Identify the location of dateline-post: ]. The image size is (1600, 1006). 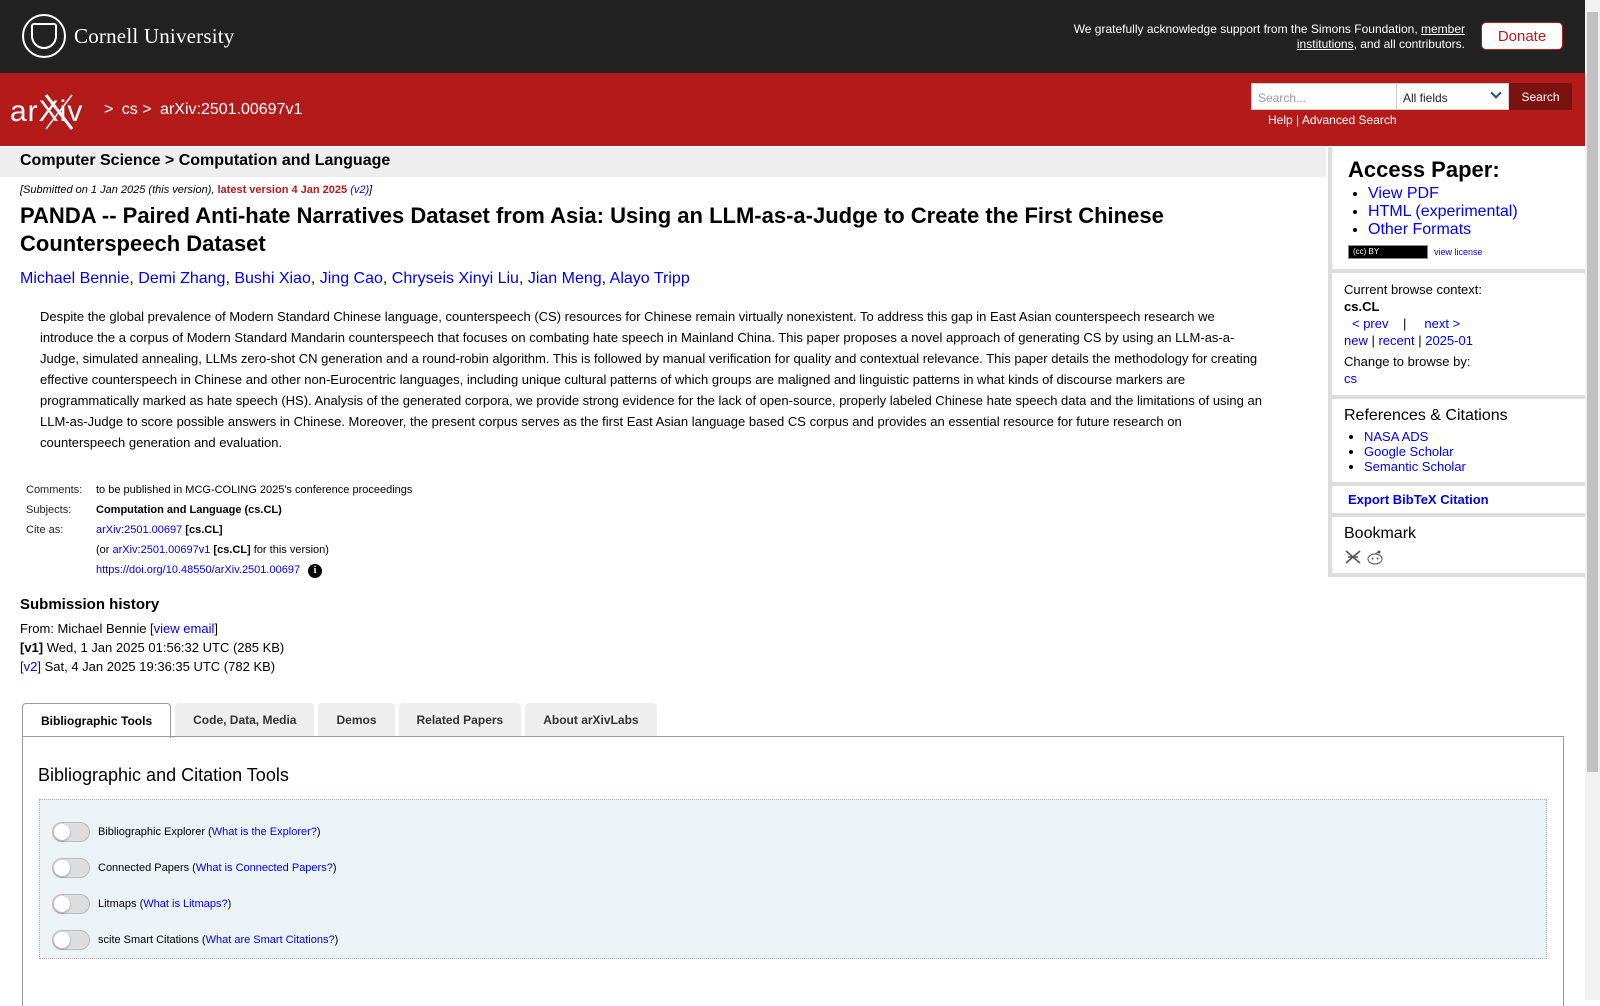
(371, 190).